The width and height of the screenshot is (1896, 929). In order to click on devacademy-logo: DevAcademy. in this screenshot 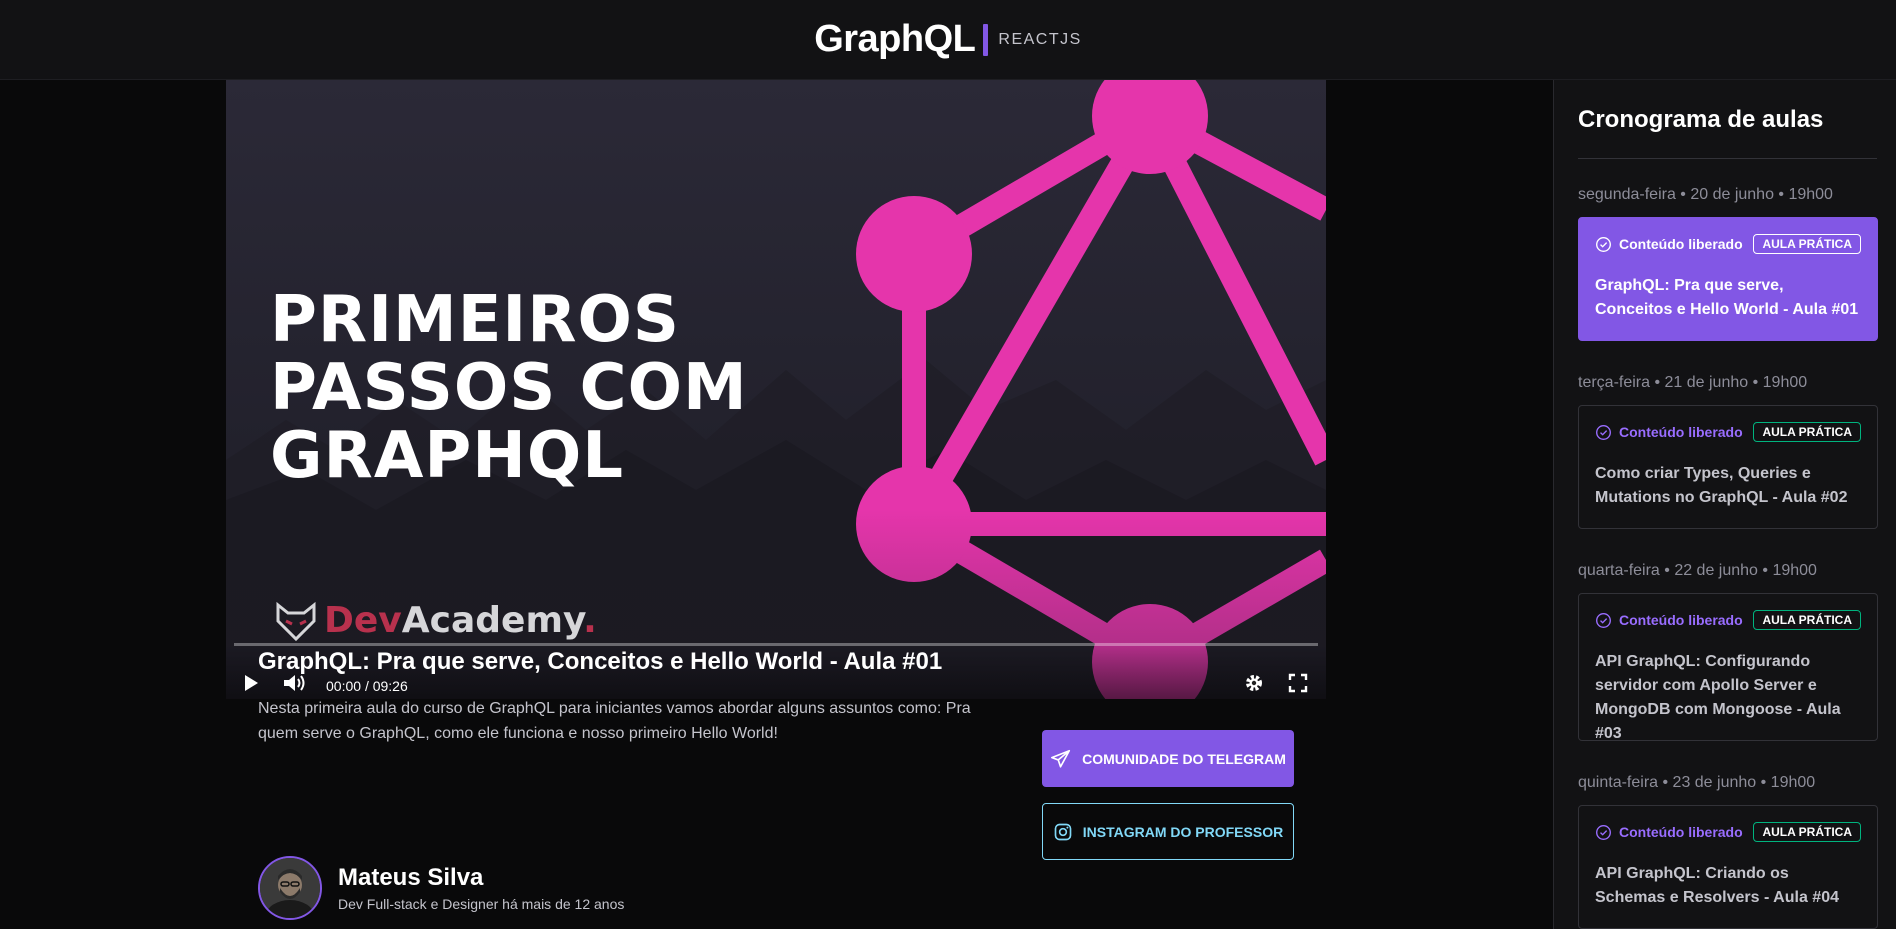, I will do `click(435, 620)`.